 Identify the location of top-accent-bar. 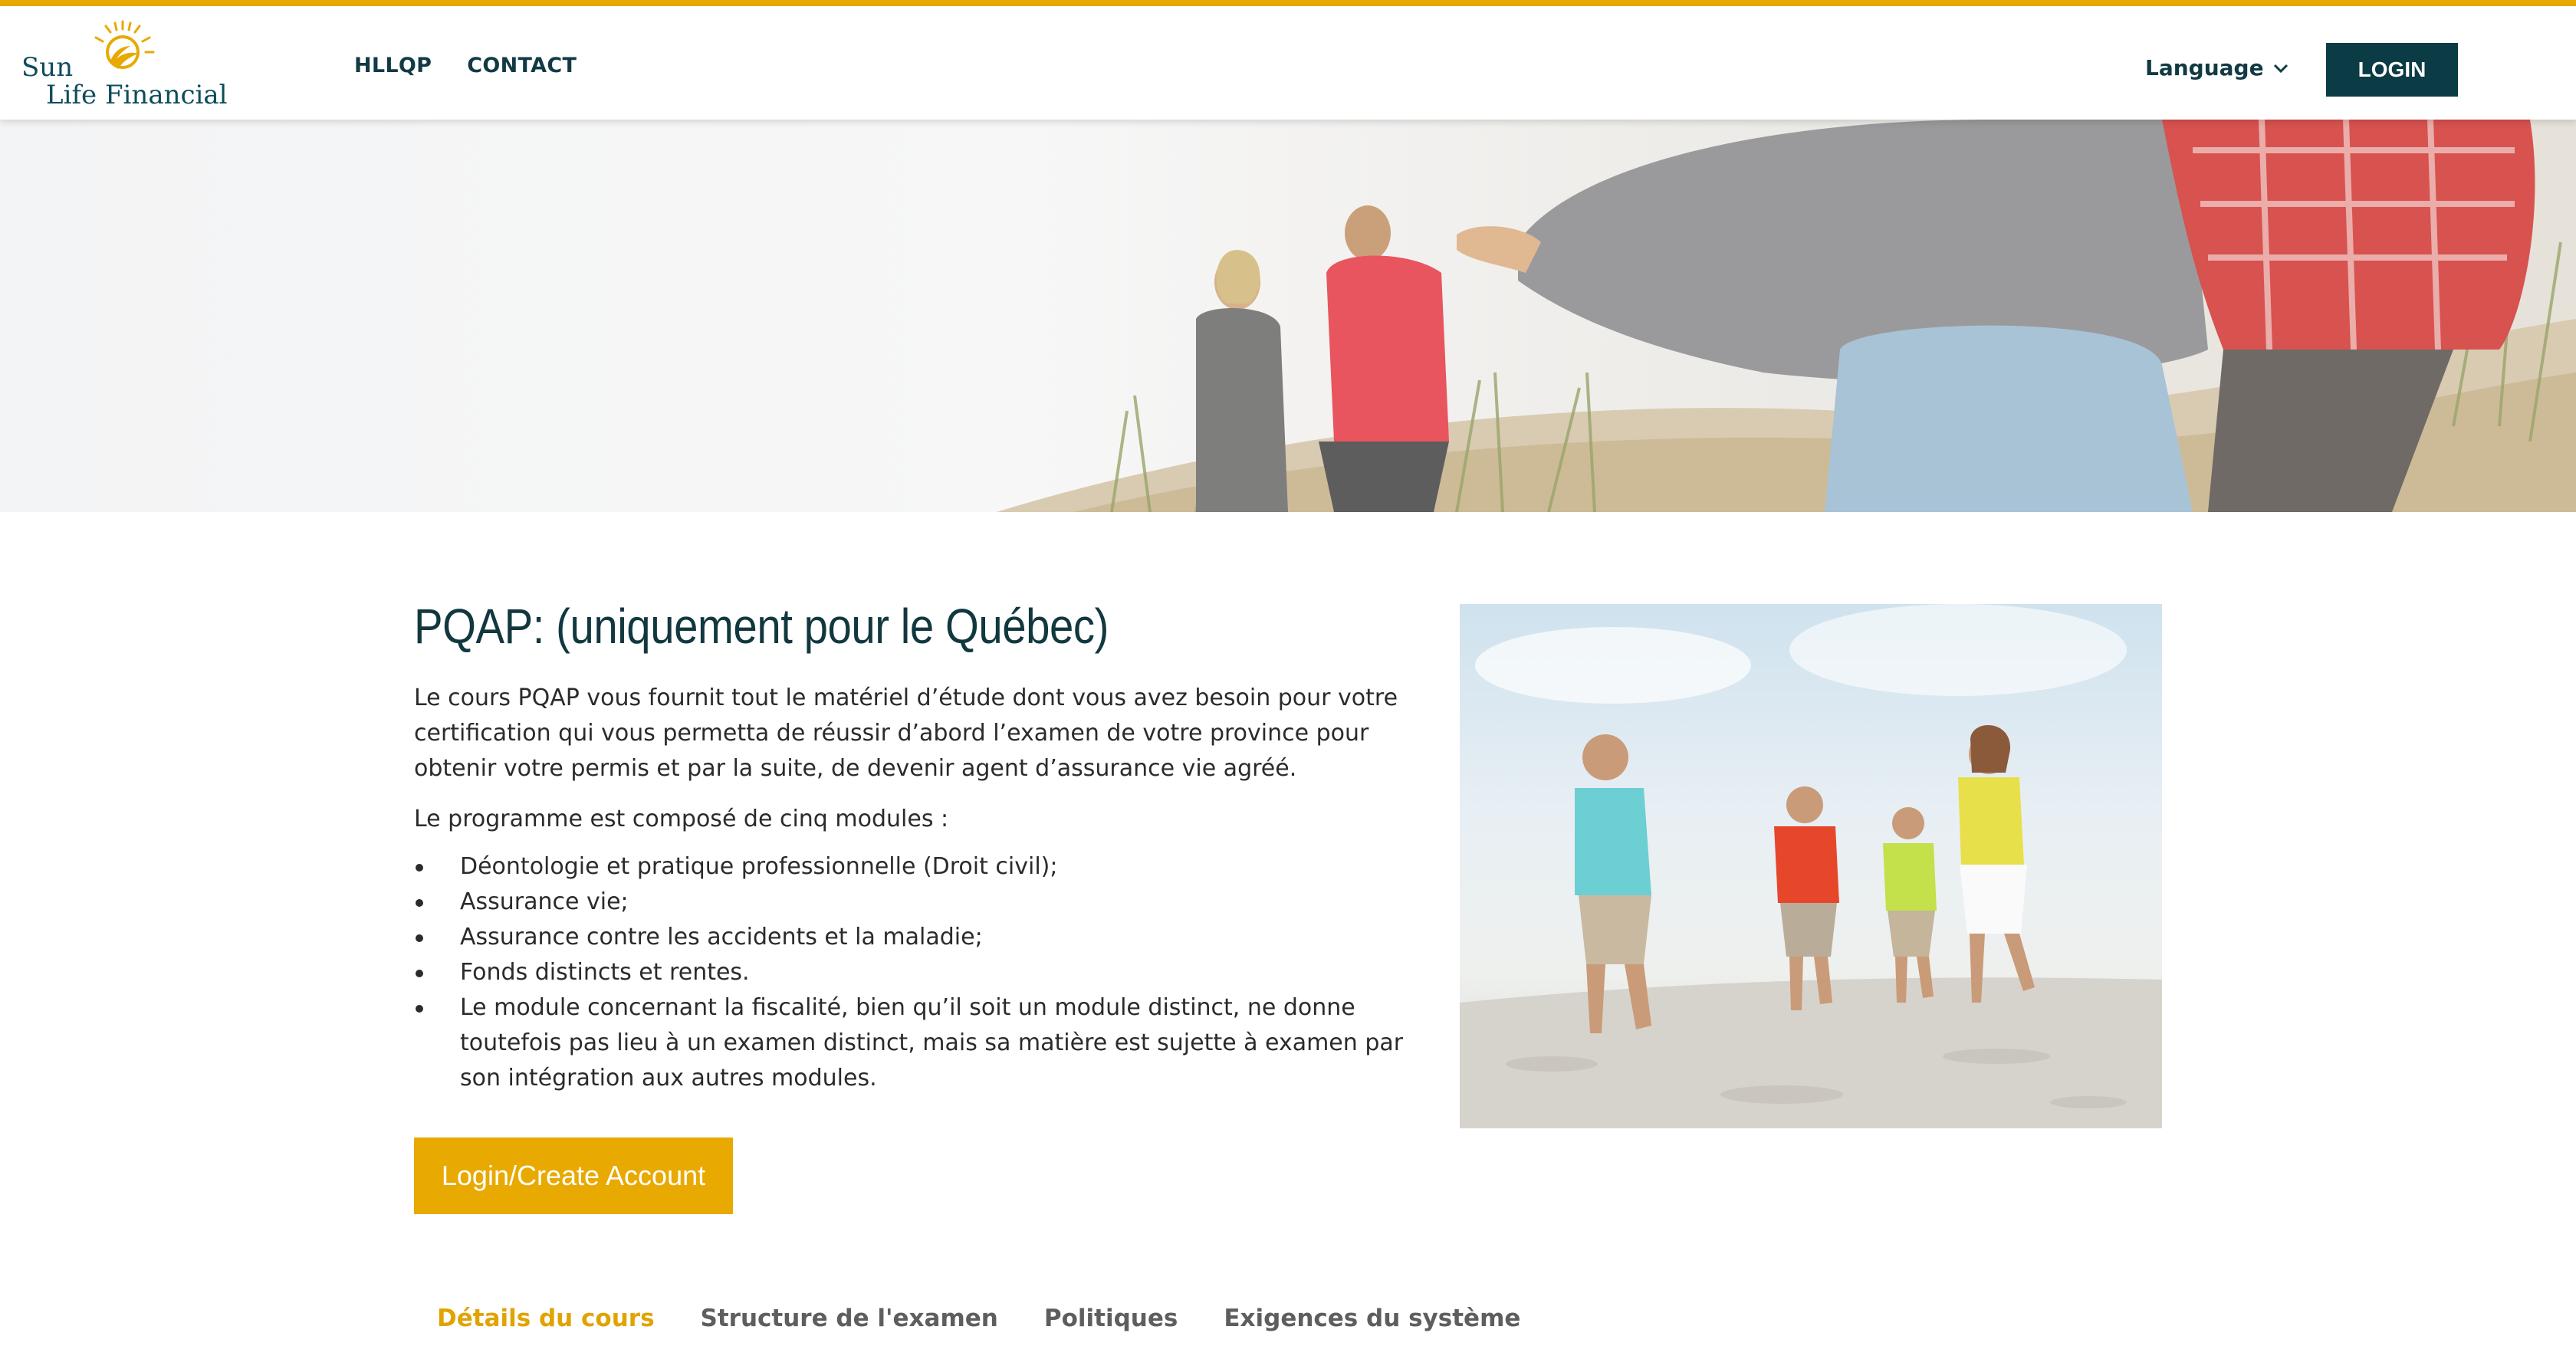
(1288, 3).